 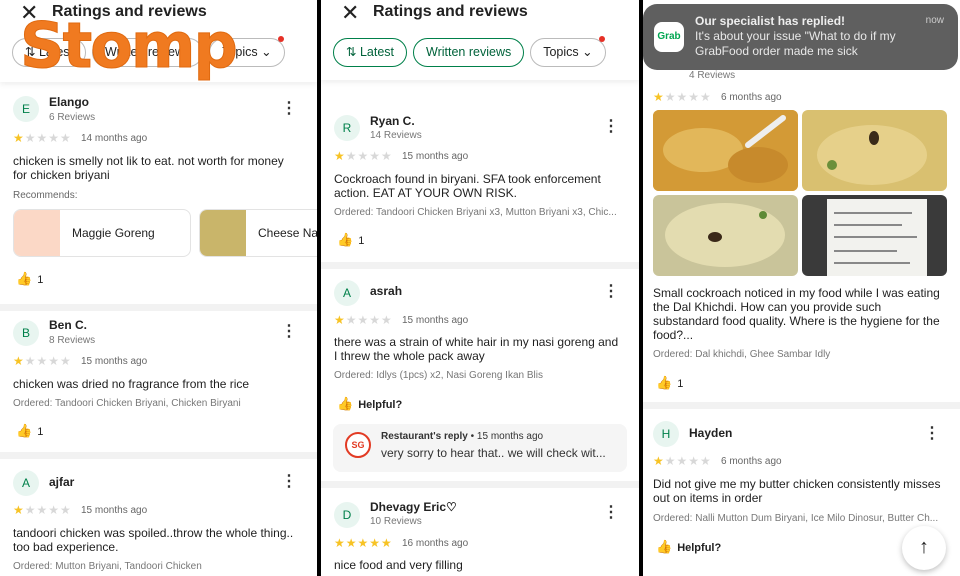 I want to click on scroll-to-top-button: ↑, so click(x=924, y=548).